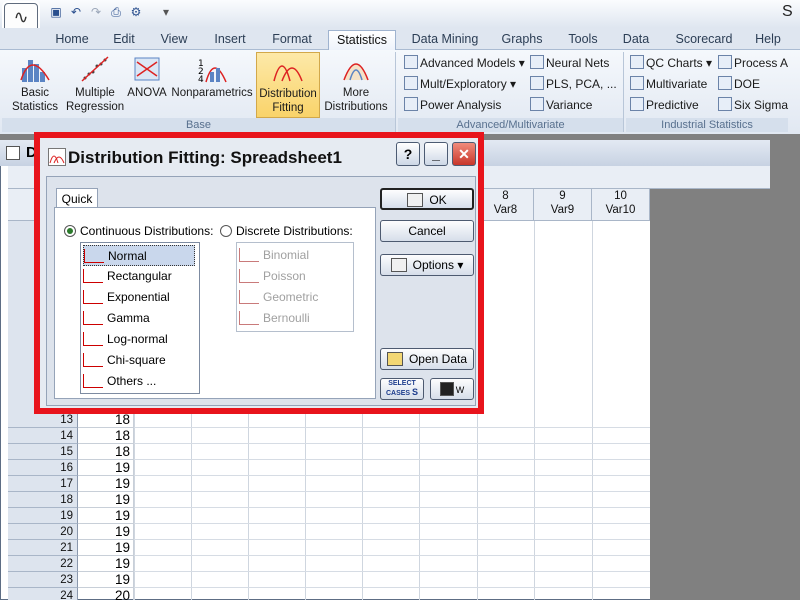  What do you see at coordinates (356, 93) in the screenshot?
I see `more-distributions-label1: More` at bounding box center [356, 93].